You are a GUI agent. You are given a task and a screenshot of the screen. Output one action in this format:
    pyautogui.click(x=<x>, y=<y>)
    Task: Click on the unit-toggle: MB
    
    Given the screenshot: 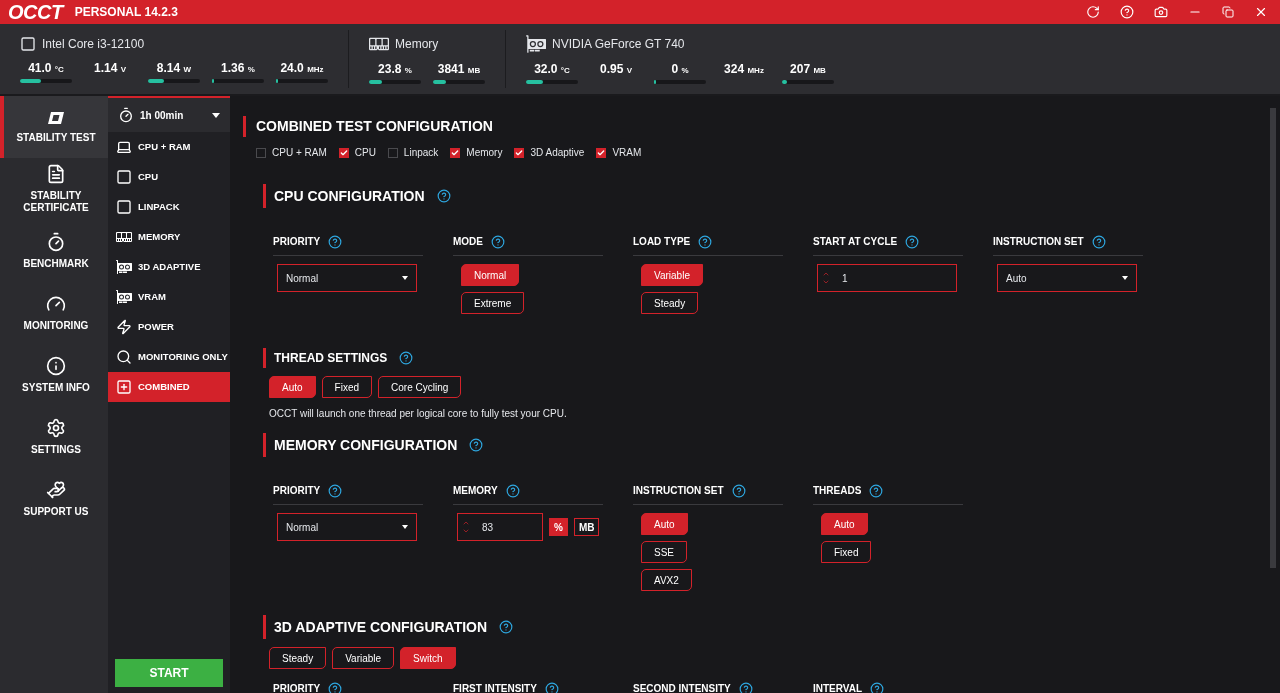 What is the action you would take?
    pyautogui.click(x=586, y=527)
    